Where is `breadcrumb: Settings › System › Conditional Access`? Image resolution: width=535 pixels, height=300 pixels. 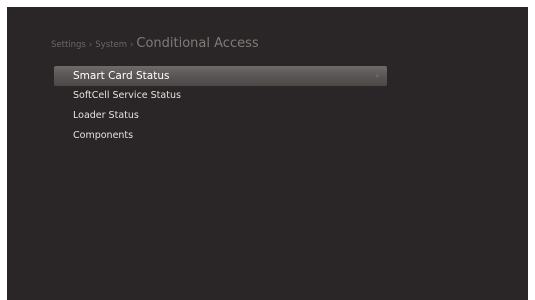 breadcrumb: Settings › System › Conditional Access is located at coordinates (155, 43).